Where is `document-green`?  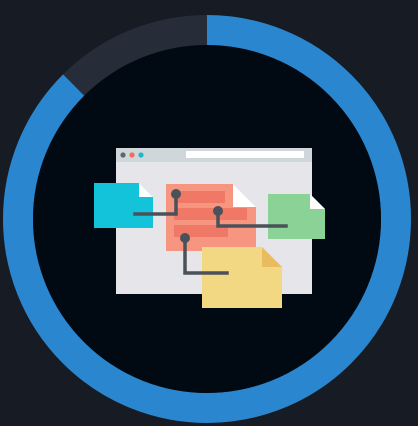
document-green is located at coordinates (296, 216).